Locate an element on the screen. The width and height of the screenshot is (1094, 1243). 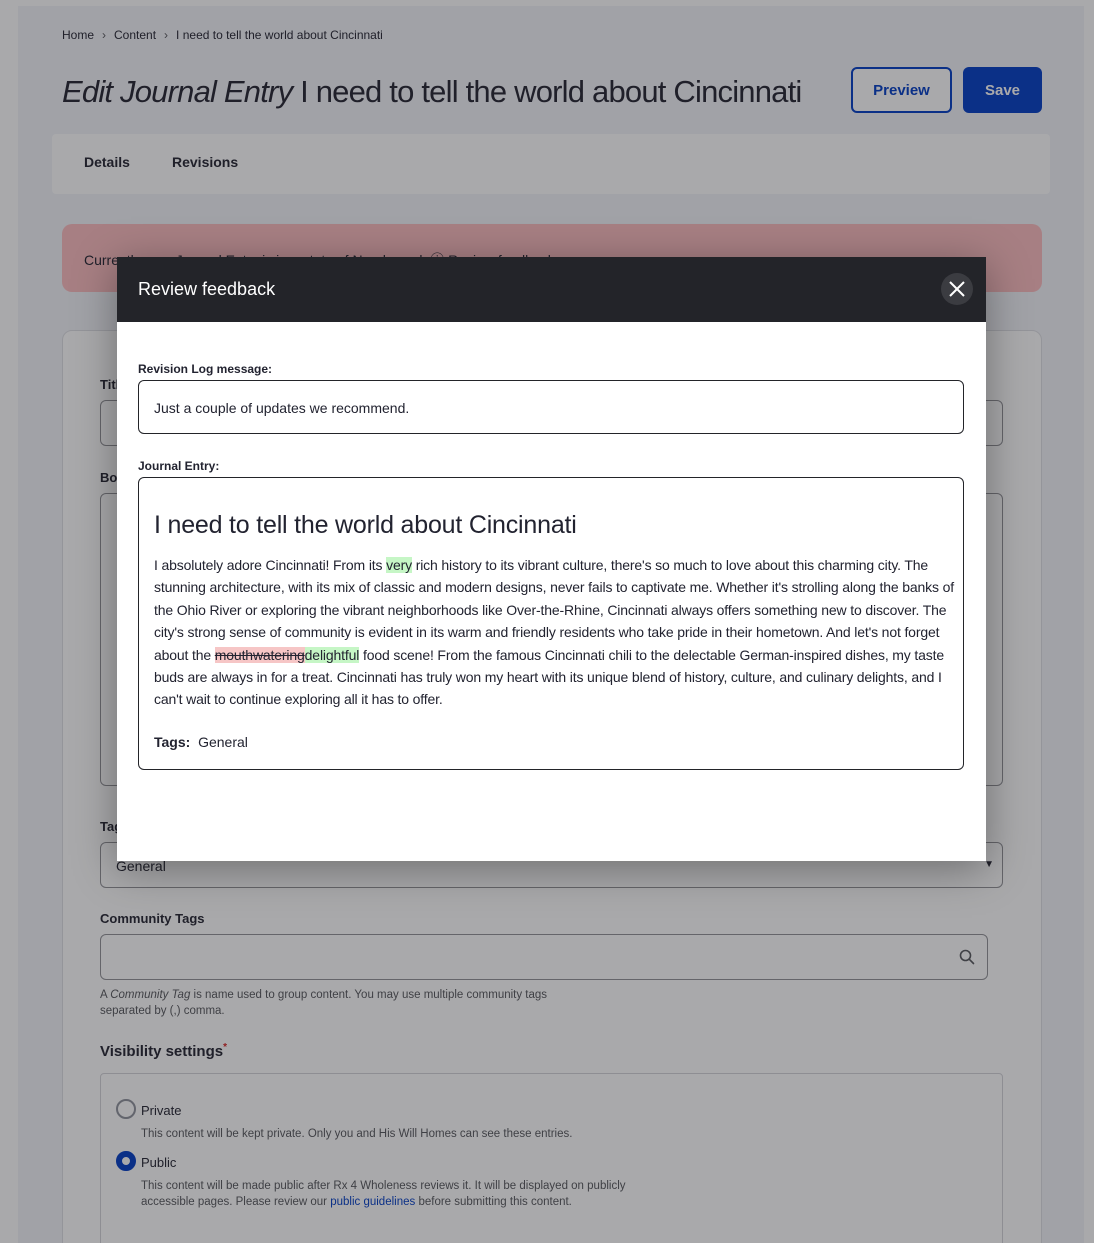
inserted-text: very is located at coordinates (399, 565).